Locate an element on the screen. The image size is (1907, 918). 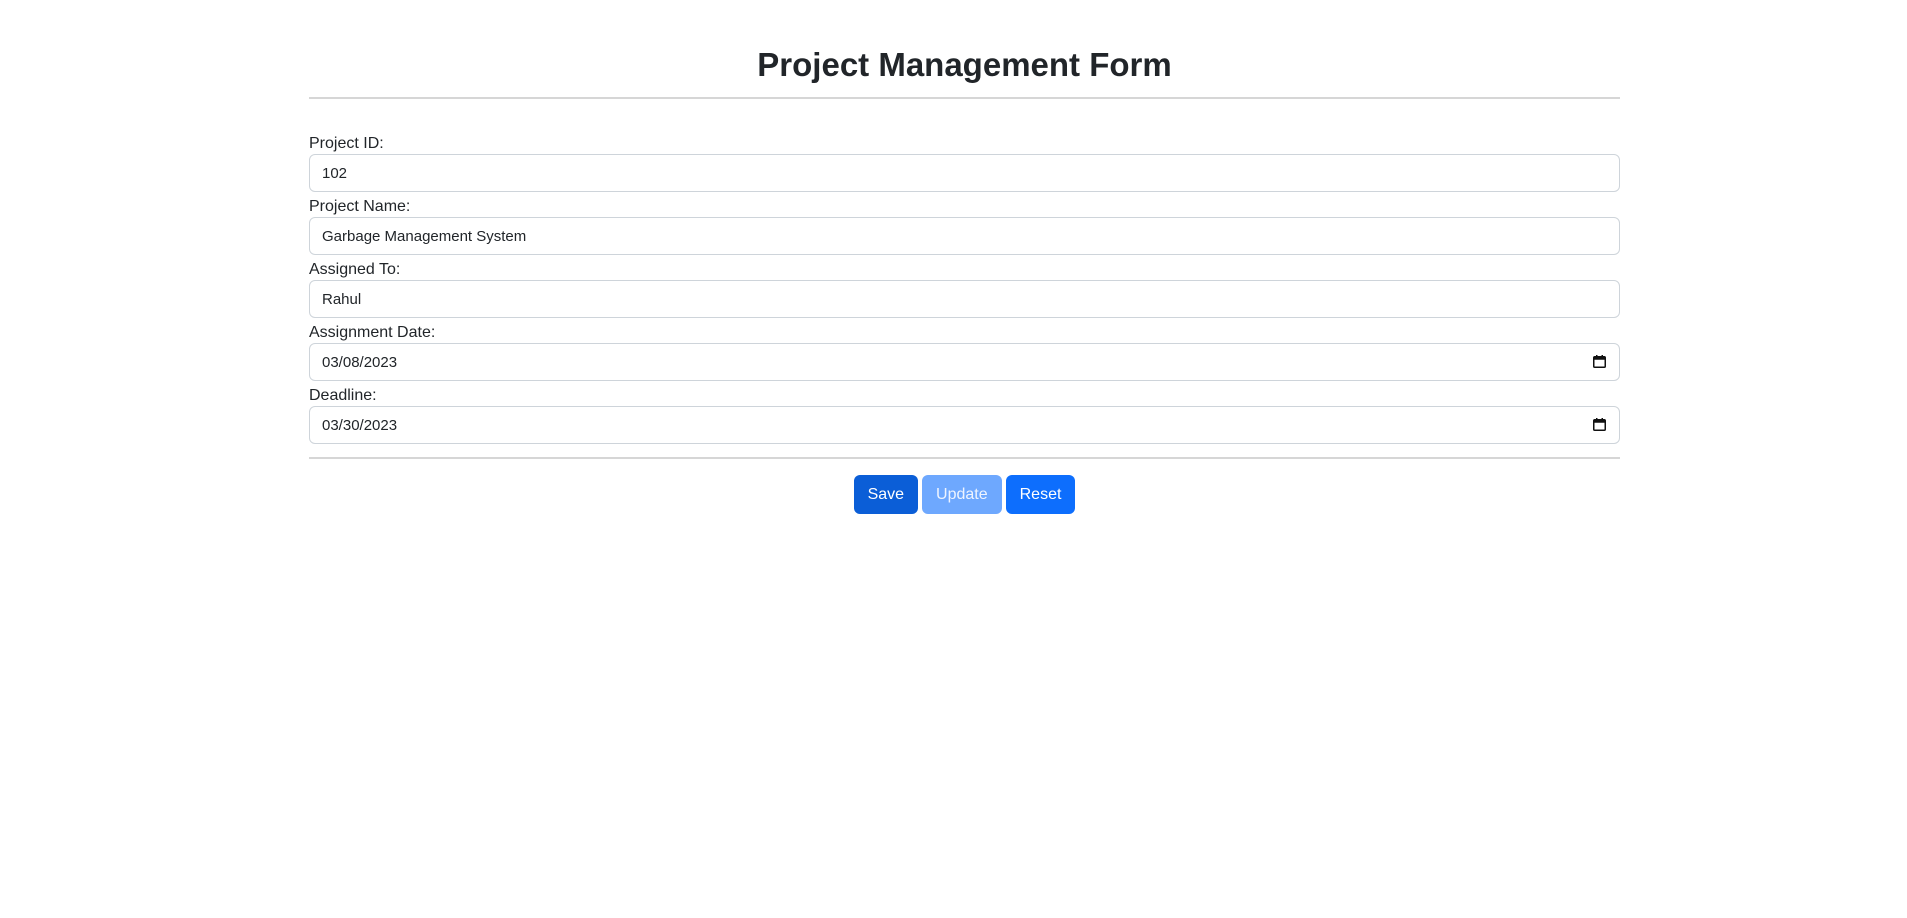
project-name-field: Project Name: is located at coordinates (964, 226).